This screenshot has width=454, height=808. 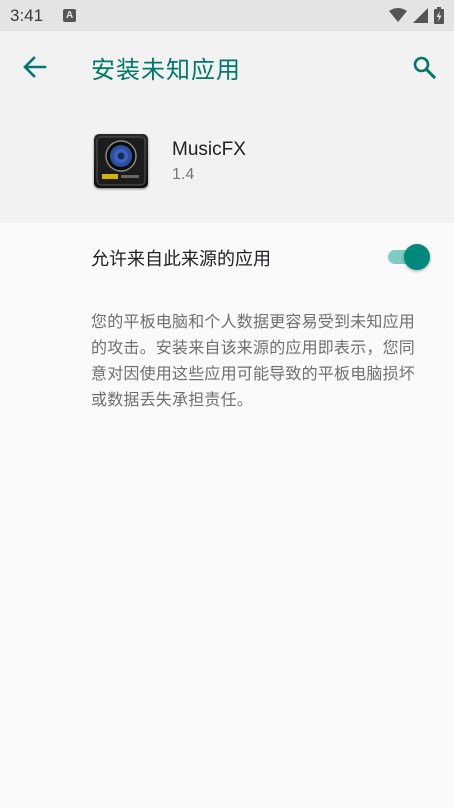 What do you see at coordinates (70, 15) in the screenshot?
I see `a-icon: A` at bounding box center [70, 15].